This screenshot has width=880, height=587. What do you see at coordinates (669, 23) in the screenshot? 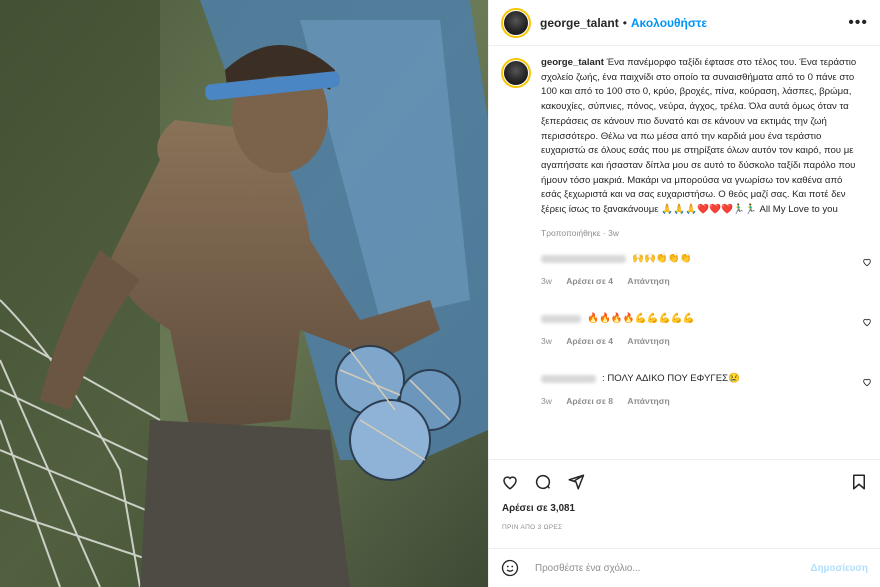
I see `follow-button: Ακολουθήστε` at bounding box center [669, 23].